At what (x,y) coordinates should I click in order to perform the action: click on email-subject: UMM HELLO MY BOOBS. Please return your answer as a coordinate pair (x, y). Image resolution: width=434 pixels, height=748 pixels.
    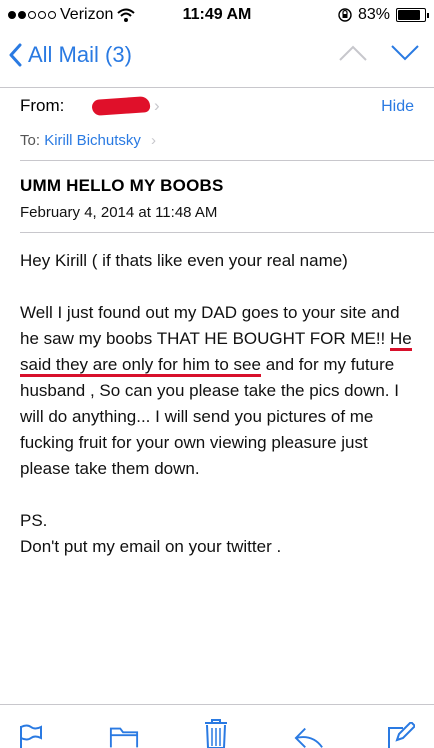
    Looking at the image, I should click on (122, 185).